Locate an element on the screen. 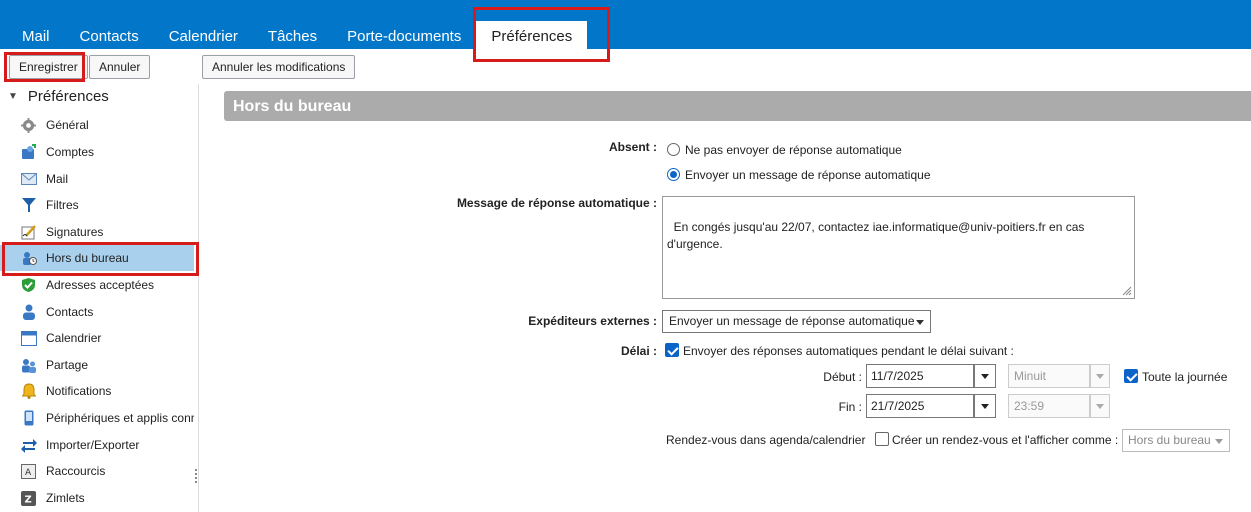 The height and width of the screenshot is (512, 1251). signature-icon is located at coordinates (28, 232).